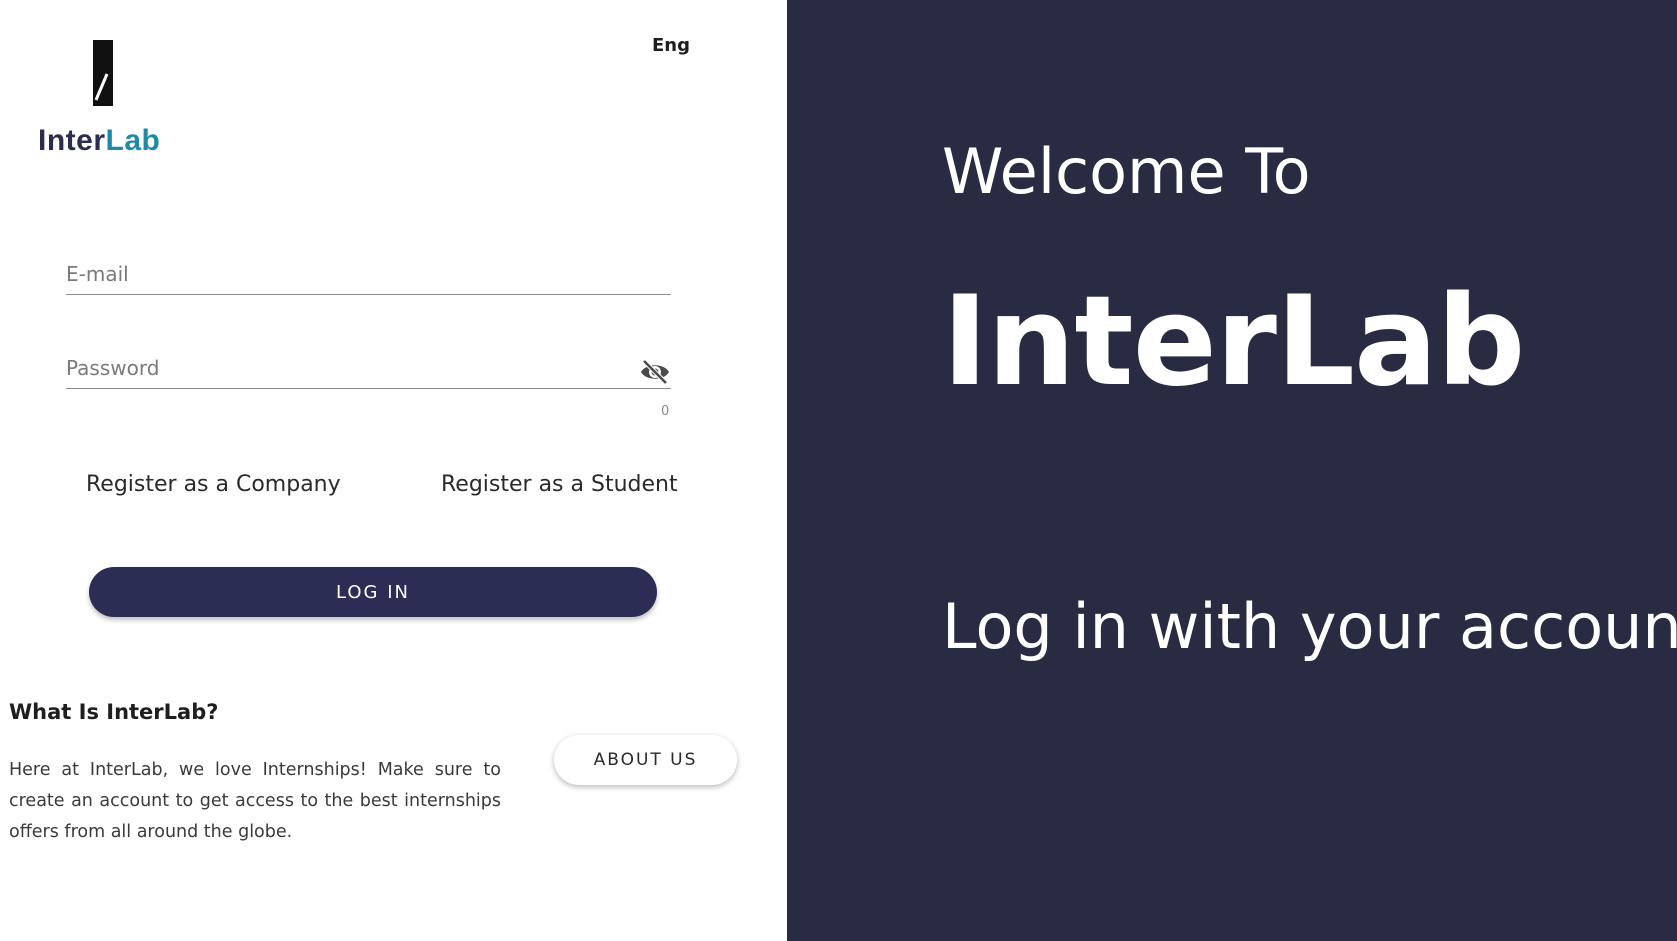 This screenshot has height=941, width=1677. Describe the element at coordinates (114, 712) in the screenshot. I see `about-heading: What Is InterLab?` at that location.